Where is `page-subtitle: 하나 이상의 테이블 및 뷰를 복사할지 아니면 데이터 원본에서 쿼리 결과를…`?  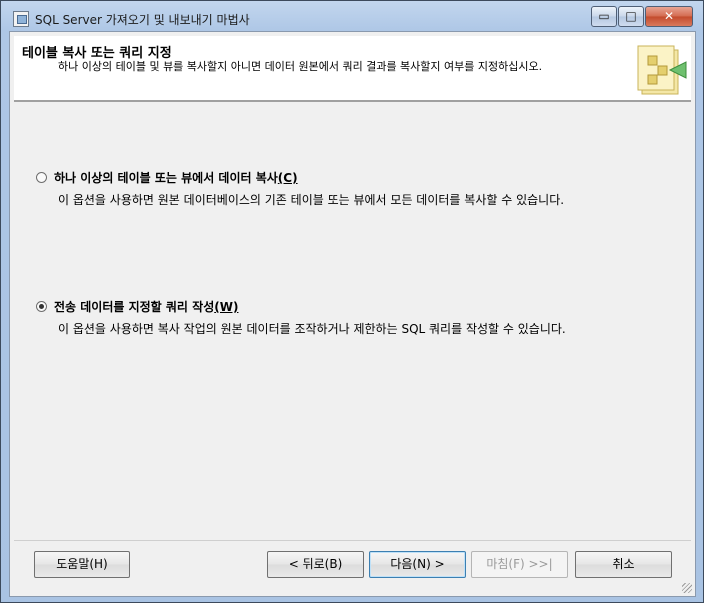
page-subtitle: 하나 이상의 테이블 및 뷰를 복사할지 아니면 데이터 원본에서 쿼리 결과를… is located at coordinates (300, 66).